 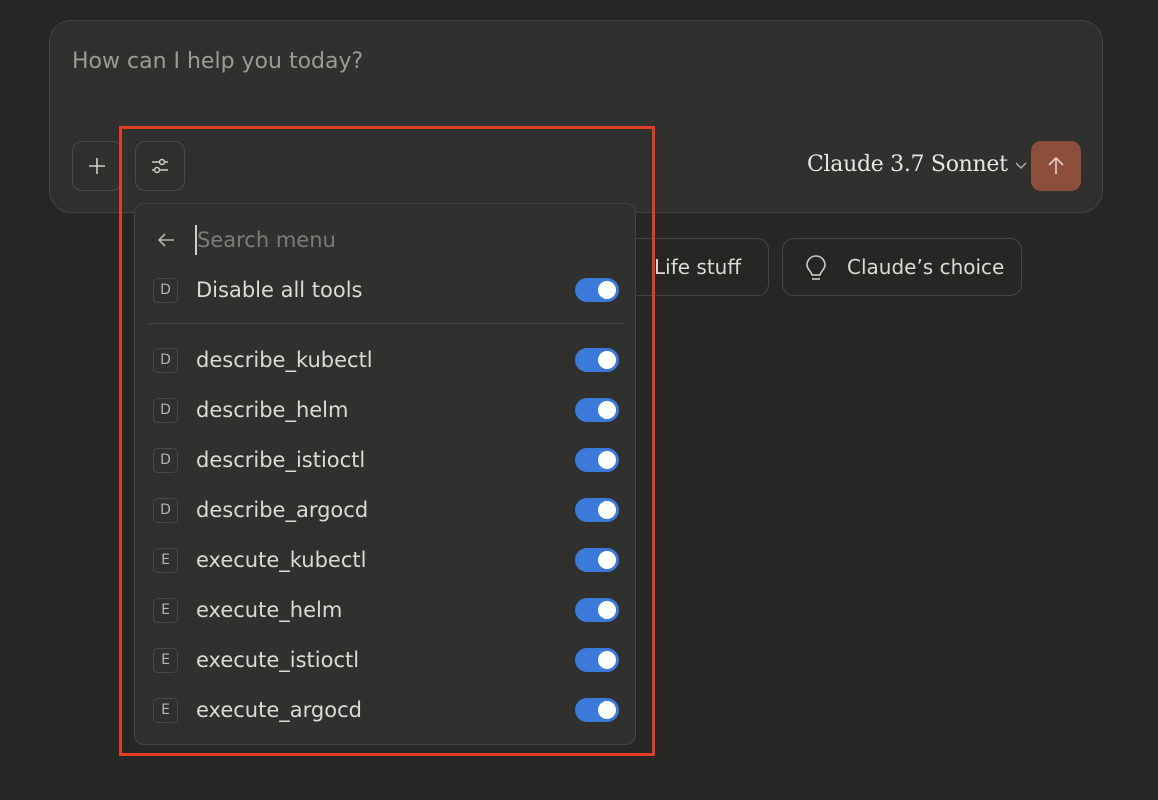 What do you see at coordinates (375, 240) in the screenshot?
I see `menu-search-input` at bounding box center [375, 240].